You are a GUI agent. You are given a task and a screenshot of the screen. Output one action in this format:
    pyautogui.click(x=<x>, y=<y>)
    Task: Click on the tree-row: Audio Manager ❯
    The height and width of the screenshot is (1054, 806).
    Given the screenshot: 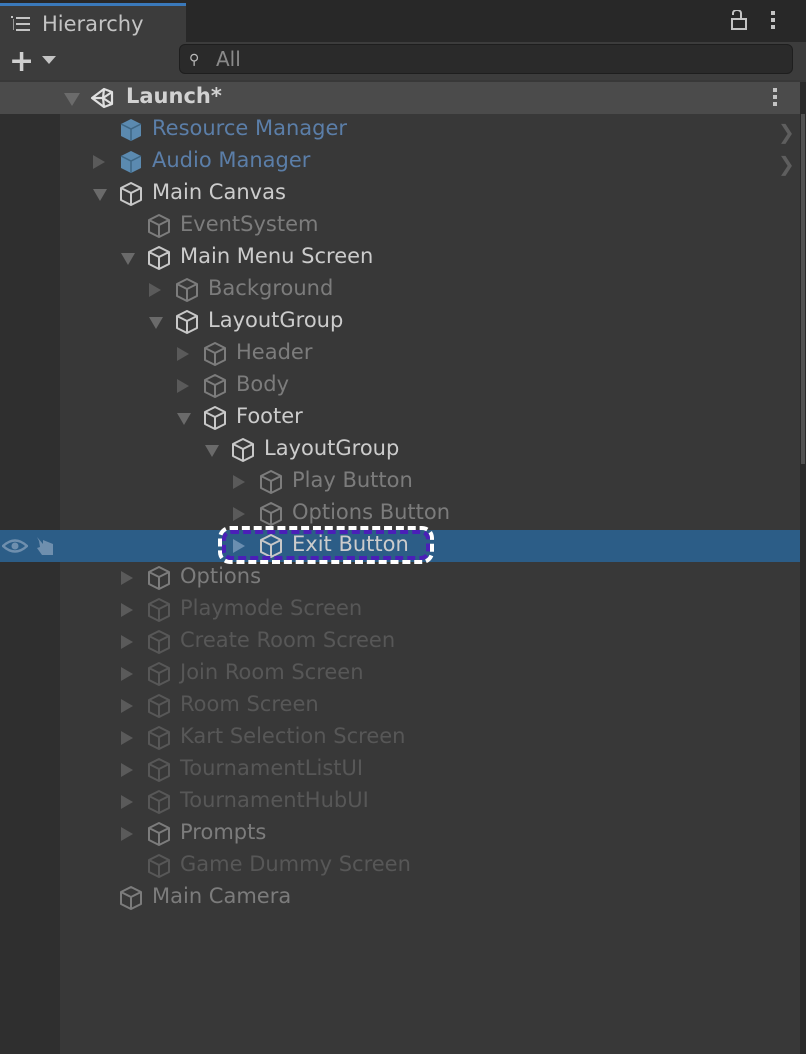 What is the action you would take?
    pyautogui.click(x=400, y=162)
    